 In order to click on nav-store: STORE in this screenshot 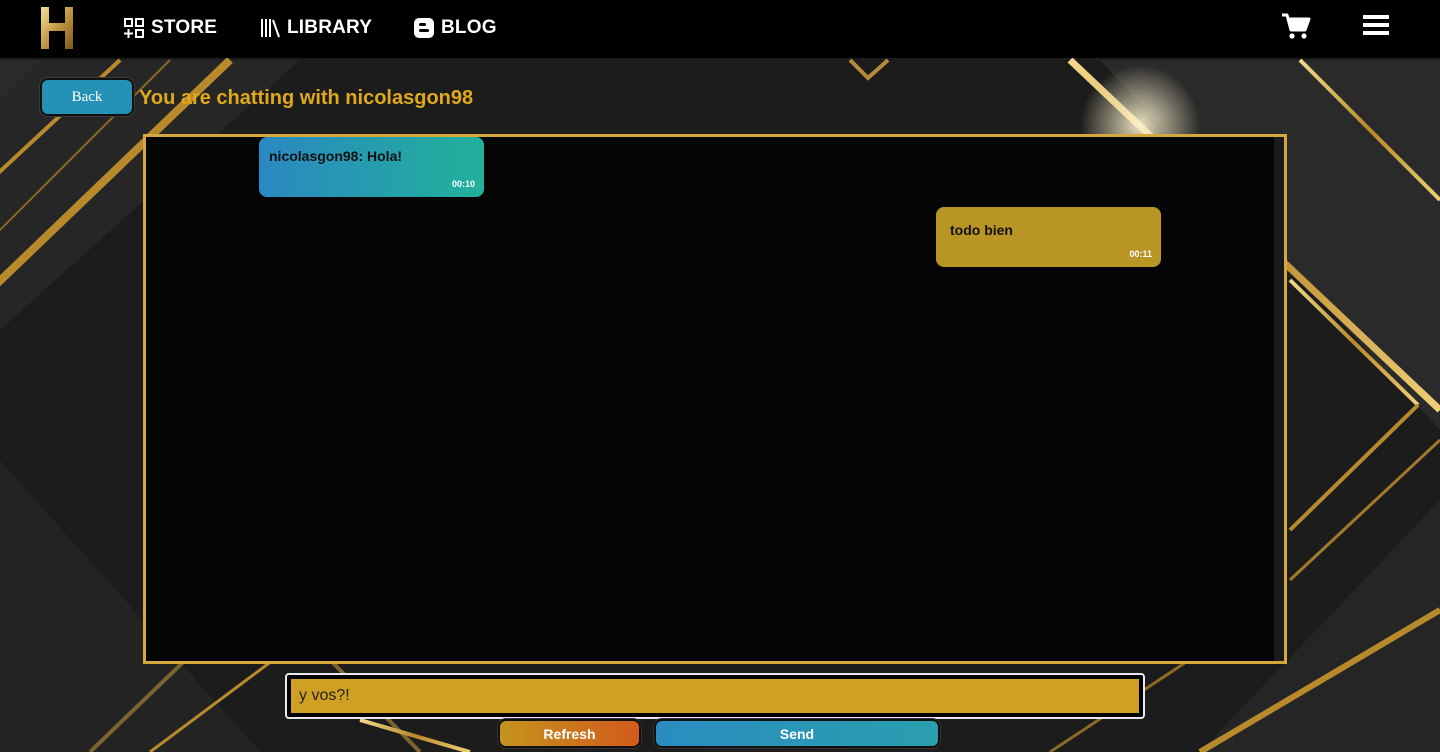, I will do `click(170, 28)`.